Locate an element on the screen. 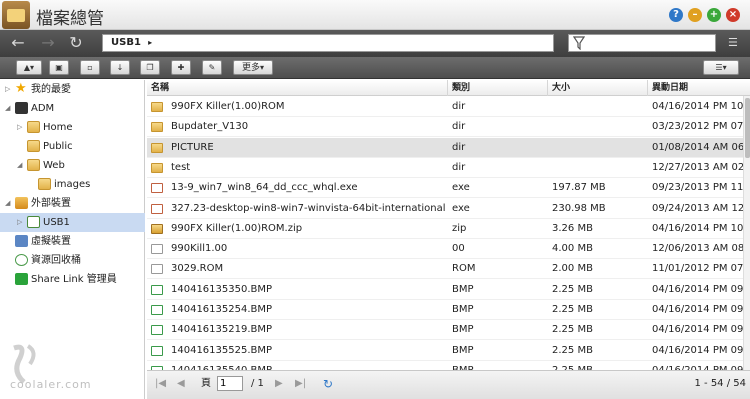 The image size is (750, 399). tree-item-label: USB1 is located at coordinates (56, 222).